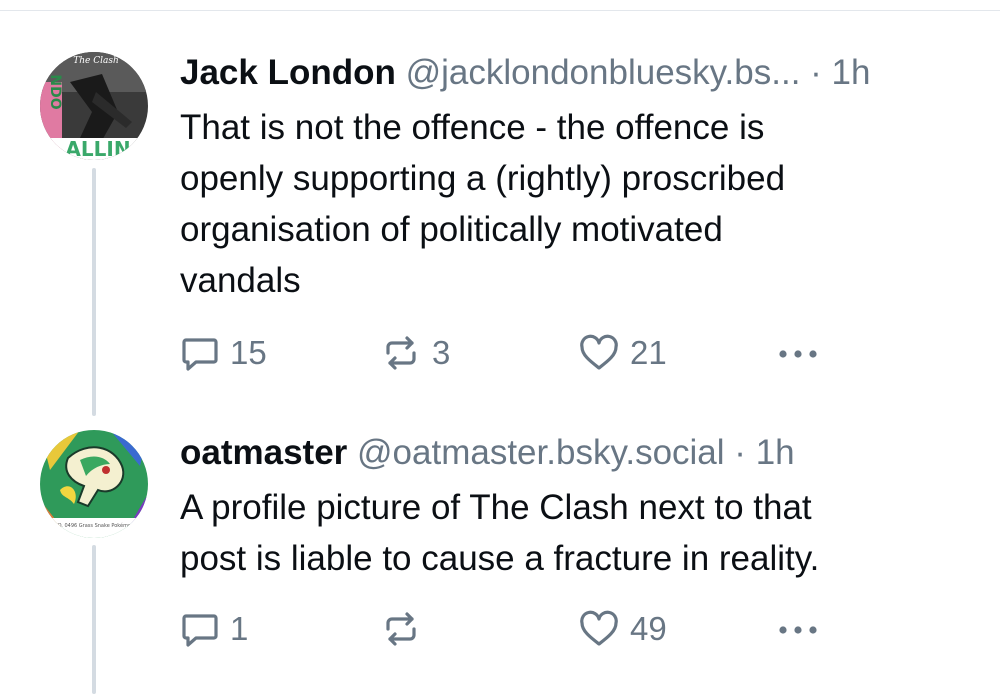 The height and width of the screenshot is (694, 1000). Describe the element at coordinates (451, 229) in the screenshot. I see `post-text-line: organisation of politically motivated` at that location.